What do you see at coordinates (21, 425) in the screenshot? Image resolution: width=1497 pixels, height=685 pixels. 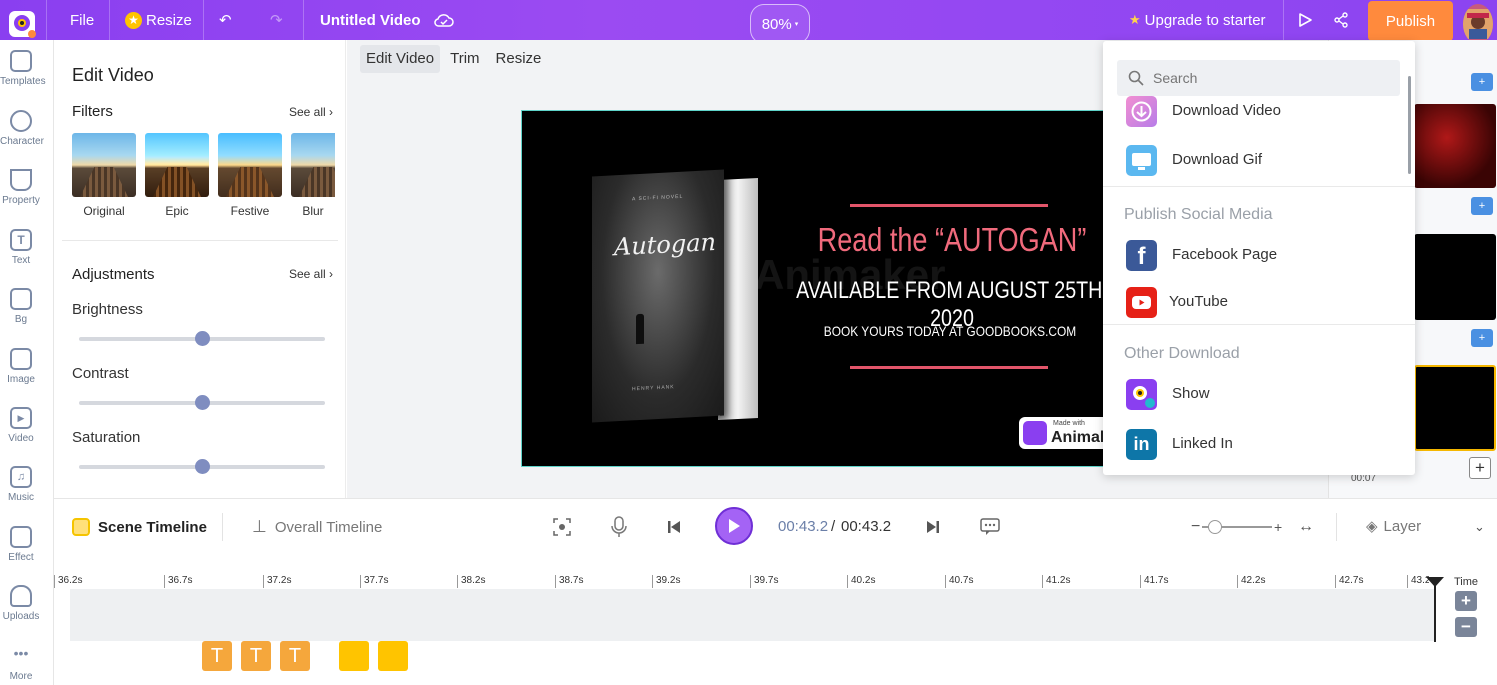 I see `nav-video: ▶ Video` at bounding box center [21, 425].